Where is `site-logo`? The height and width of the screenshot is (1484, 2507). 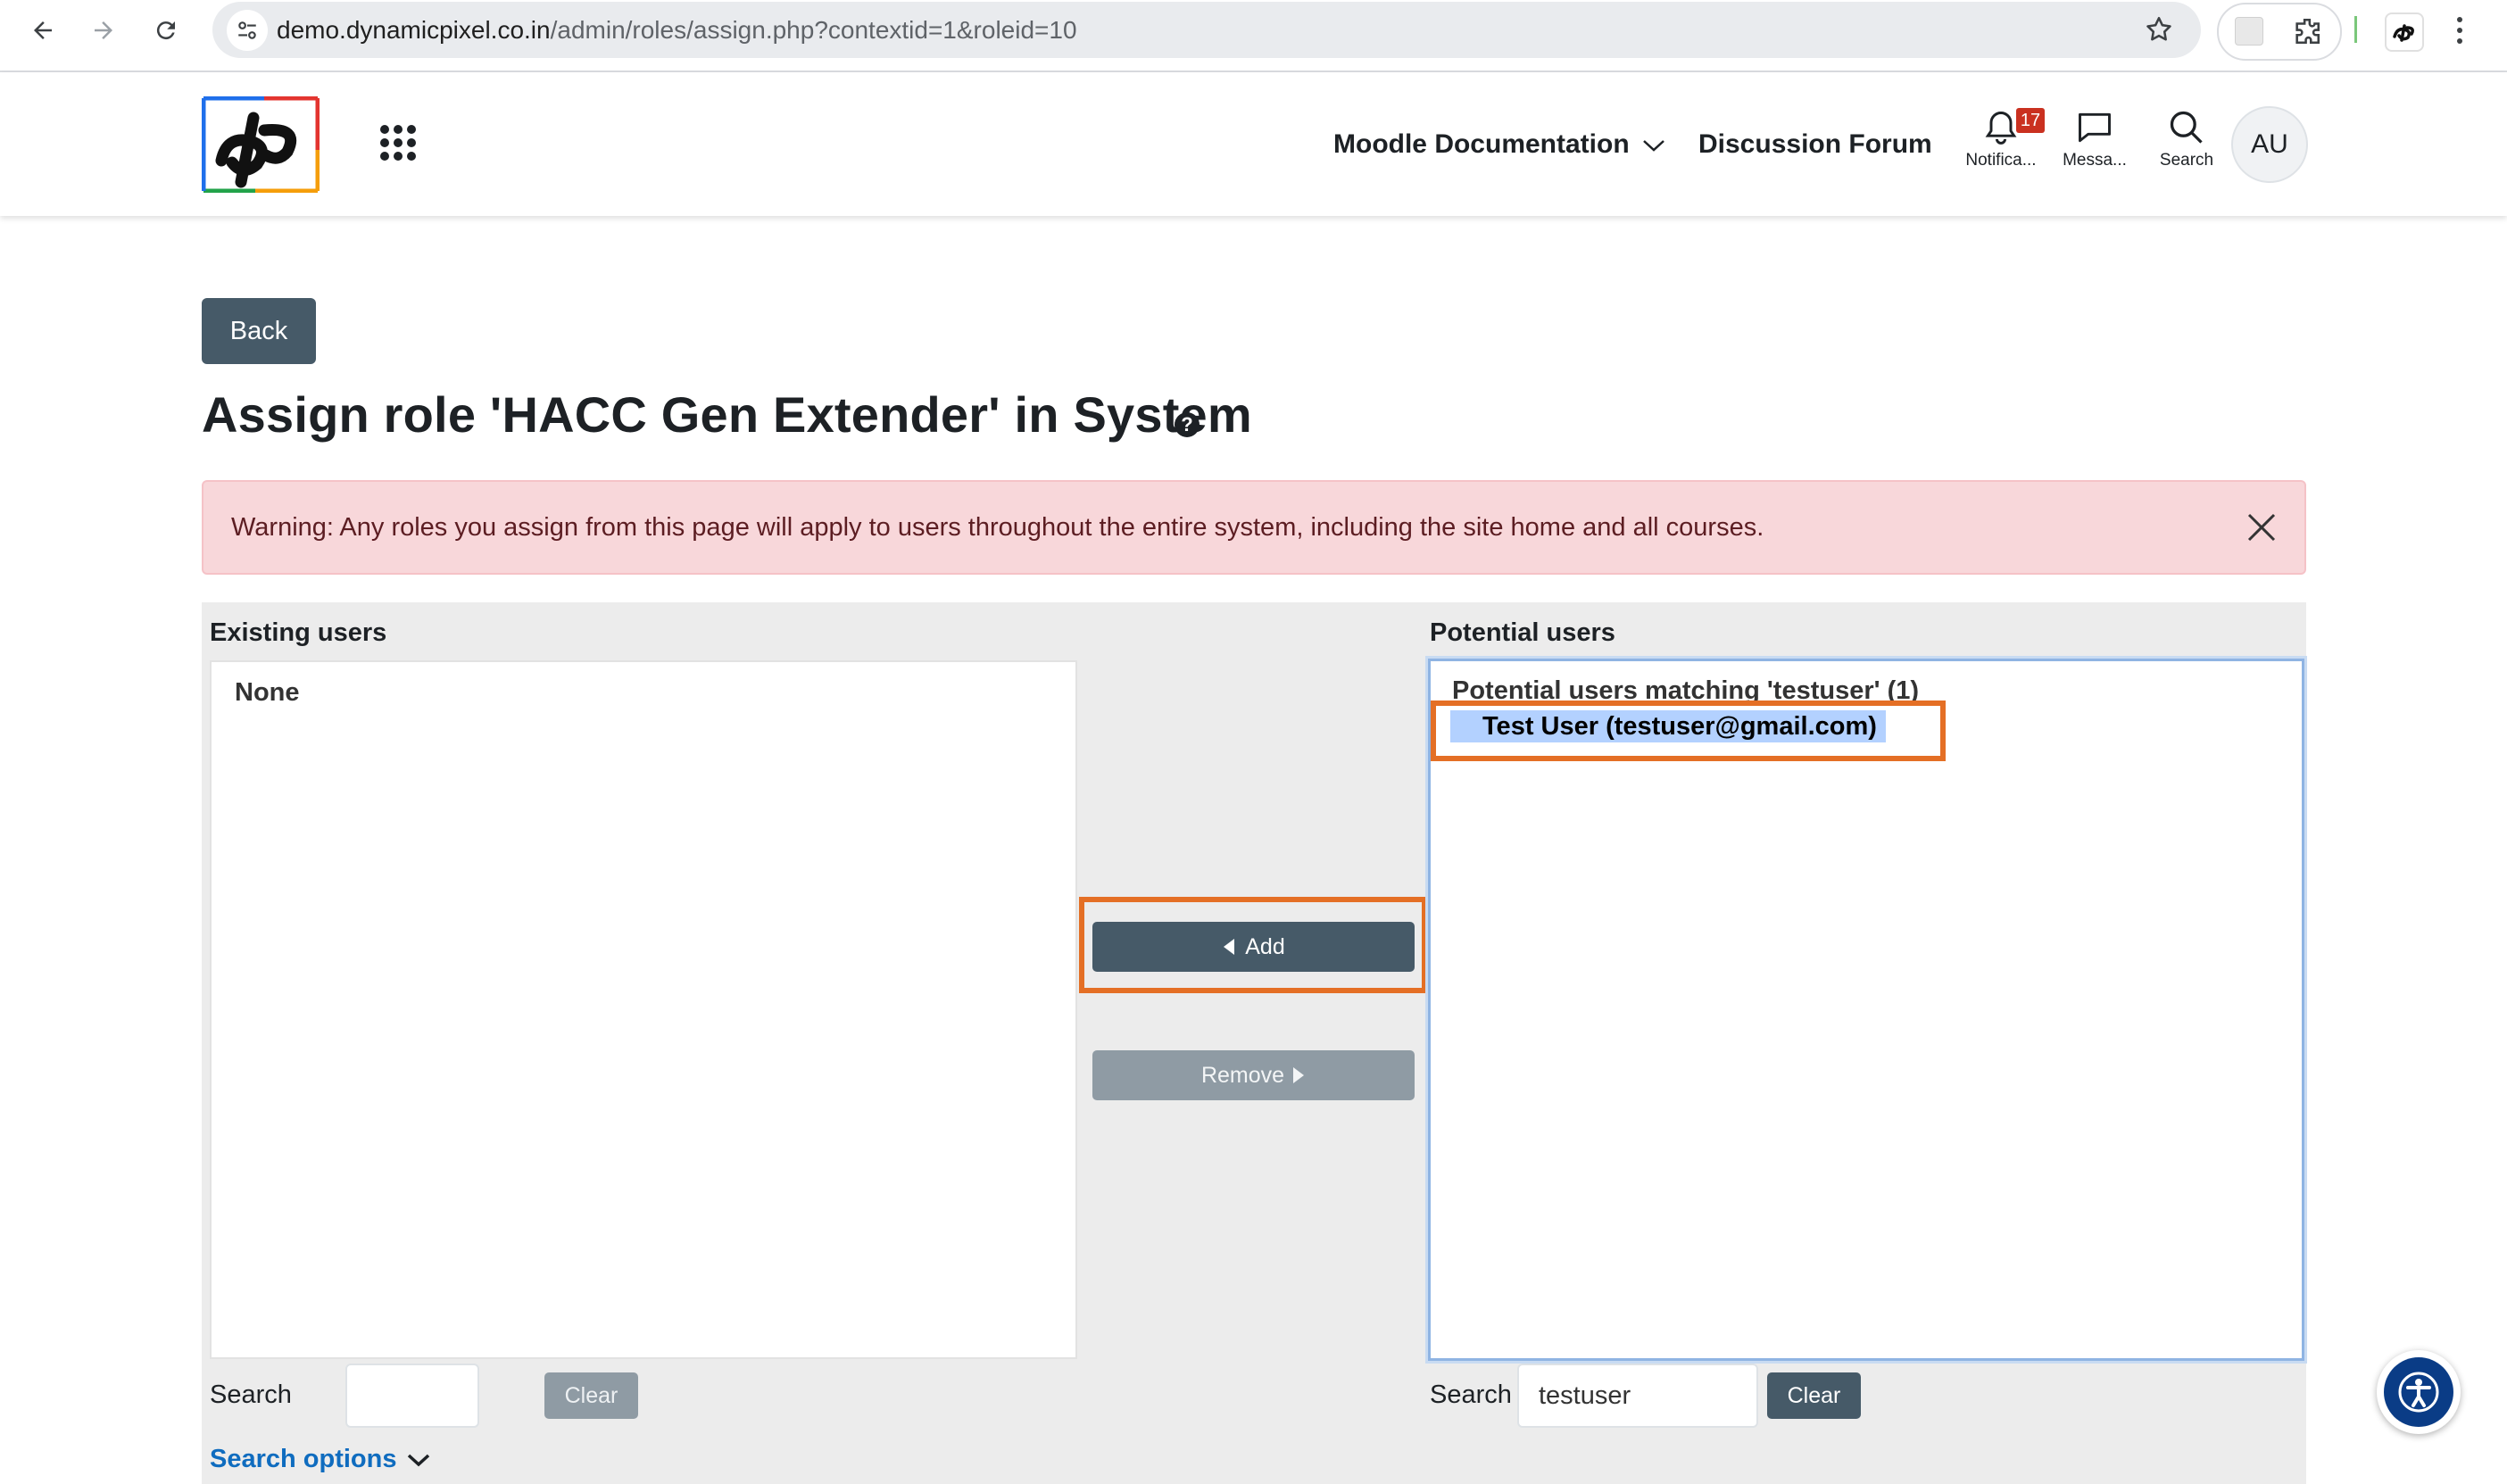
site-logo is located at coordinates (261, 144).